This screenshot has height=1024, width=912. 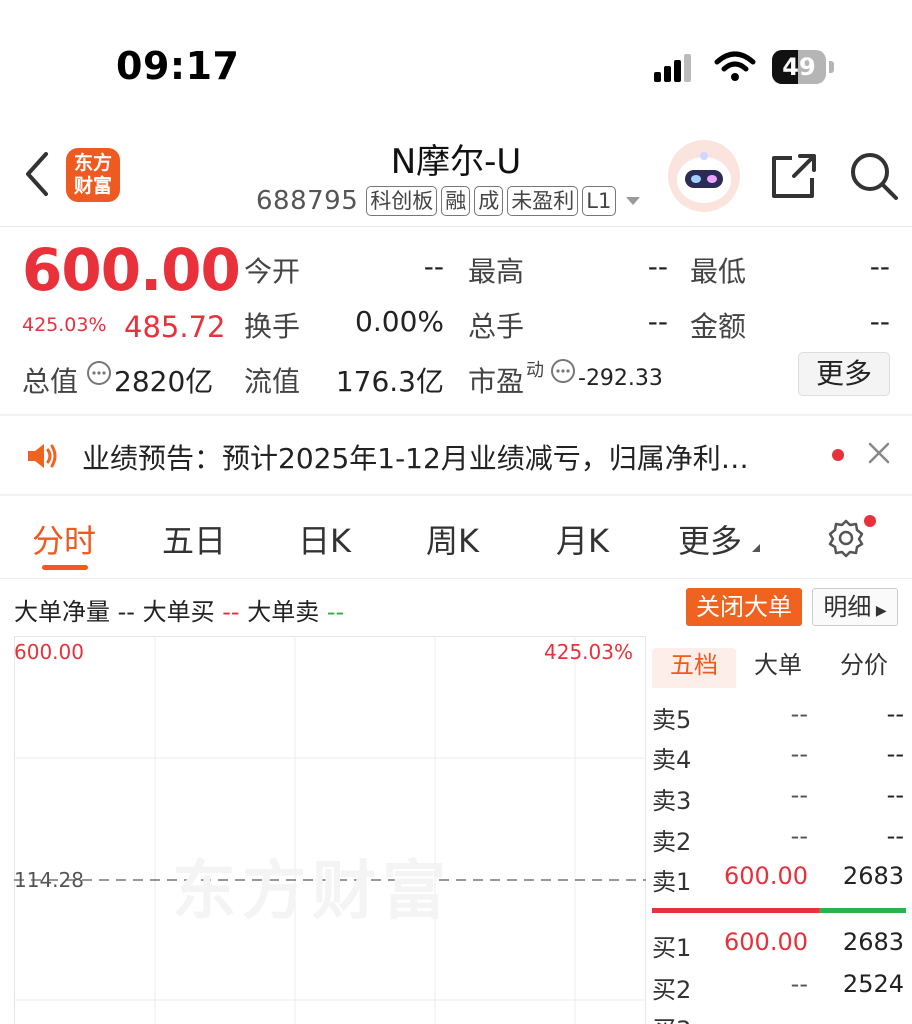 I want to click on bid-row: 买2 -- 2524, so click(x=779, y=990).